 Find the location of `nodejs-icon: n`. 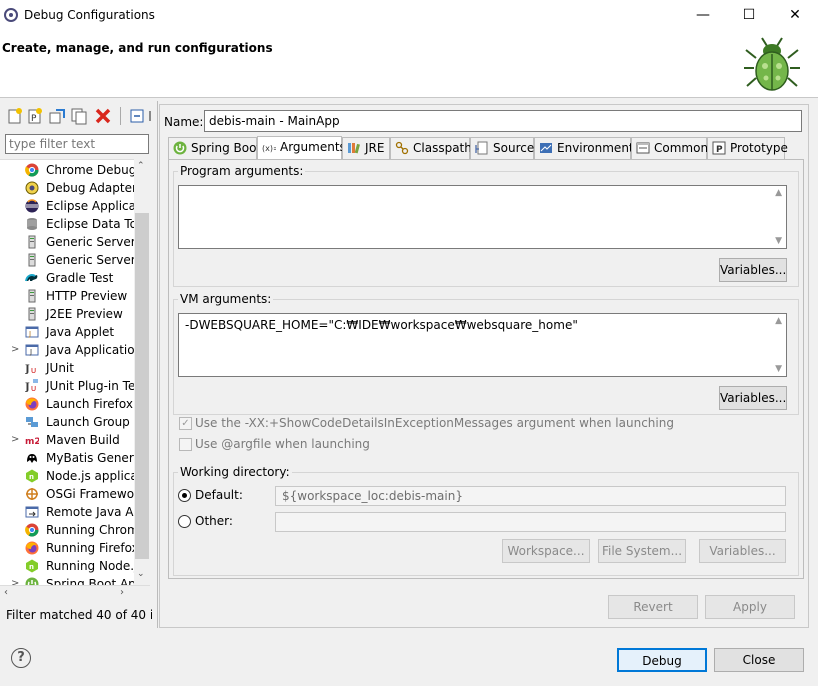

nodejs-icon: n is located at coordinates (32, 476).